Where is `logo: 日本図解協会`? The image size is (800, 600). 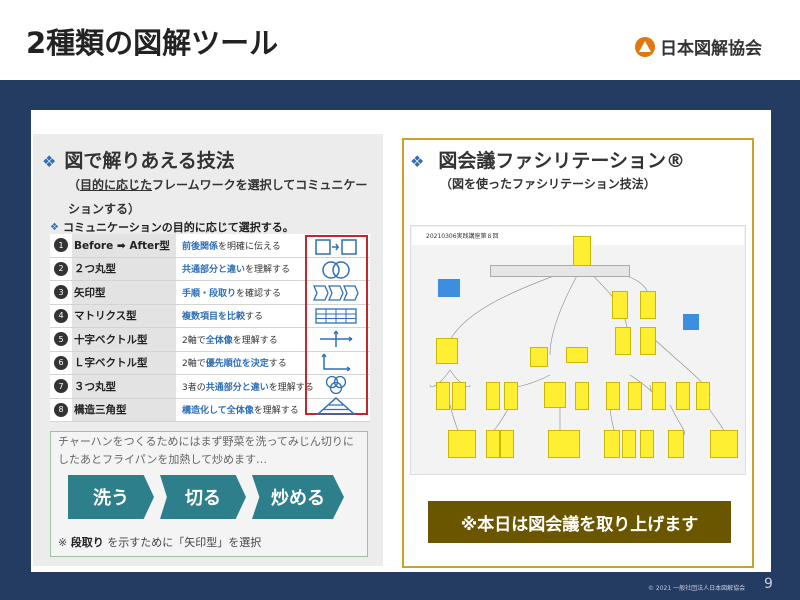
logo: 日本図解協会 is located at coordinates (698, 46).